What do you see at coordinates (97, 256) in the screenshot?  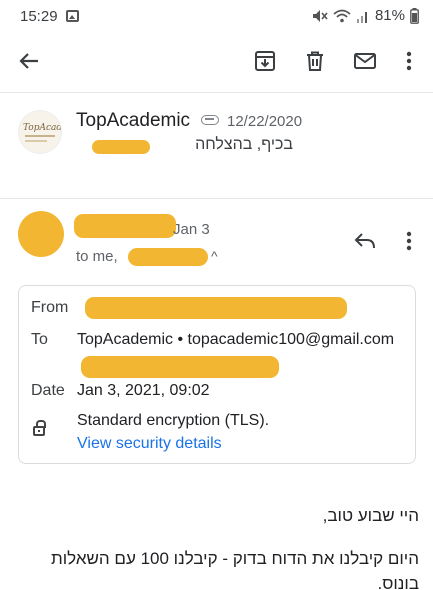 I see `recipients-line: to me,` at bounding box center [97, 256].